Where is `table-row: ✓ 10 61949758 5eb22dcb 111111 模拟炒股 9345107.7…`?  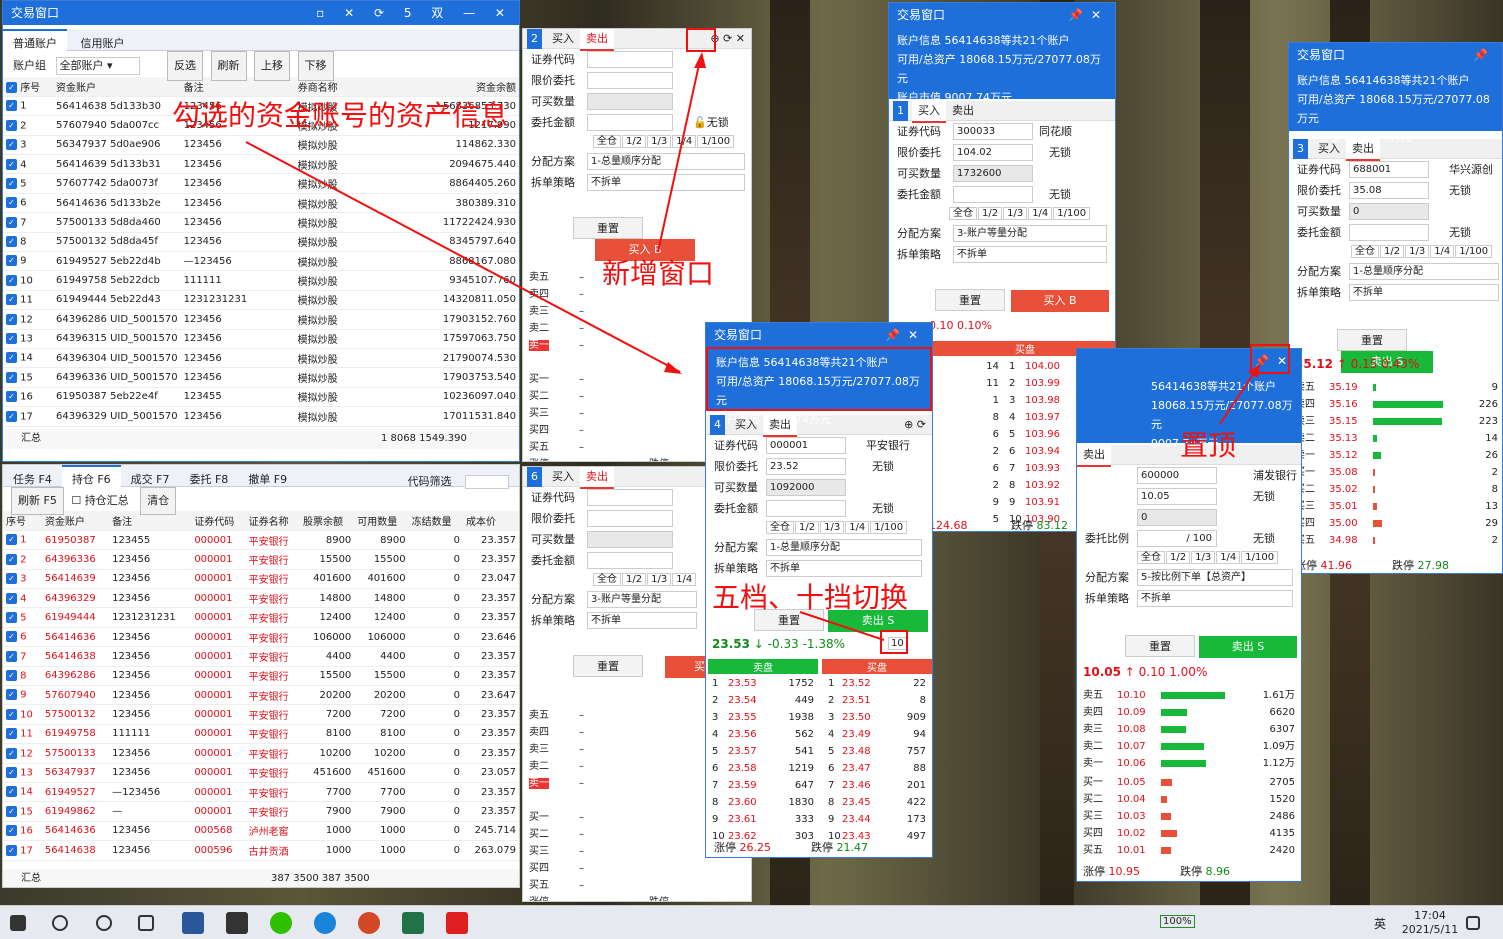
table-row: ✓ 10 61949758 5eb22dcb 111111 模拟炒股 9345107.7… is located at coordinates (261, 280).